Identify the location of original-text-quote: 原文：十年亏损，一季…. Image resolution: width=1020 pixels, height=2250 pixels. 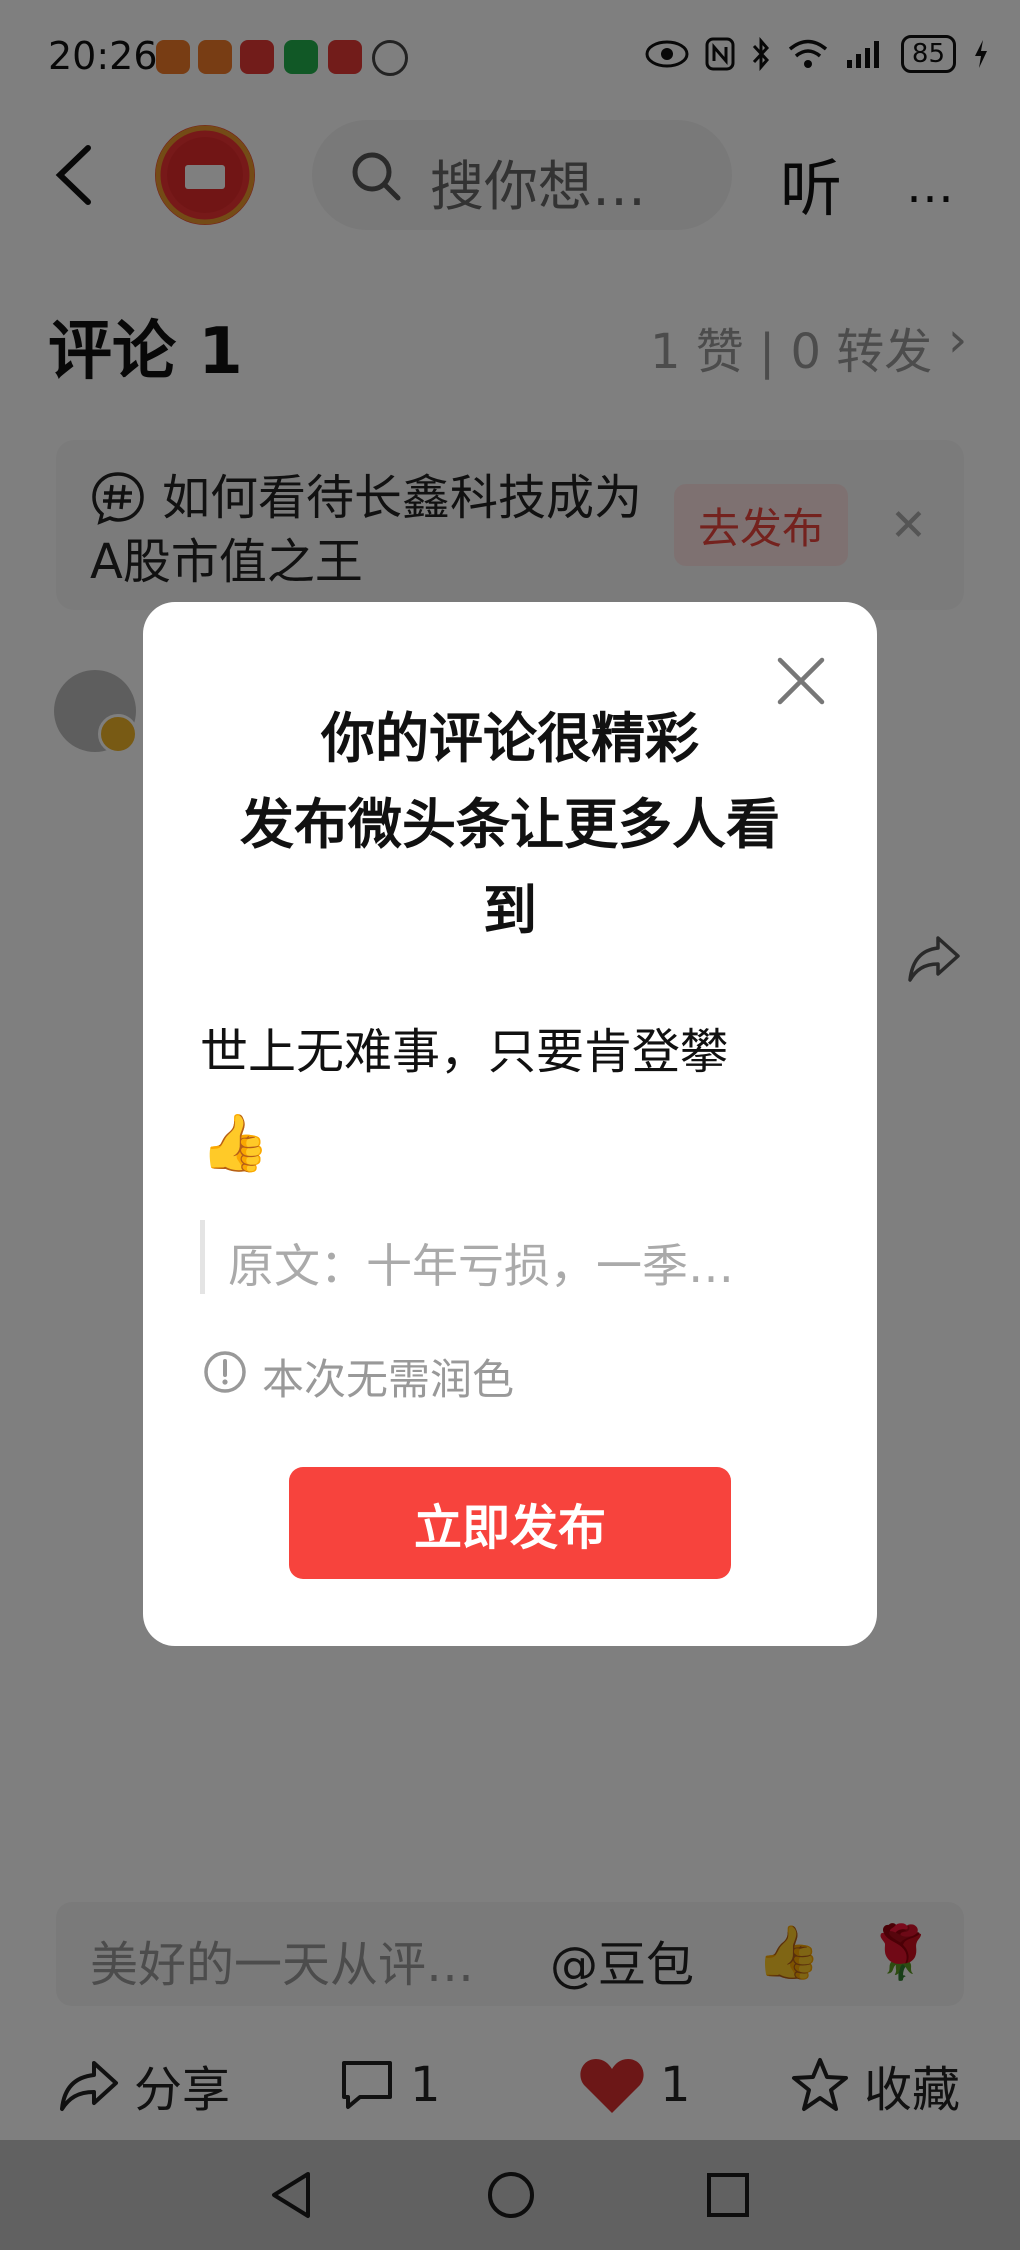
(481, 1266).